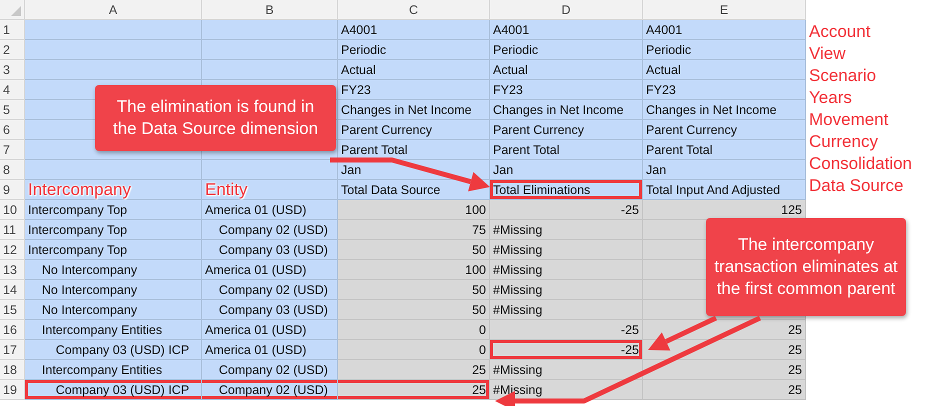  What do you see at coordinates (12, 90) in the screenshot?
I see `row-number: 4` at bounding box center [12, 90].